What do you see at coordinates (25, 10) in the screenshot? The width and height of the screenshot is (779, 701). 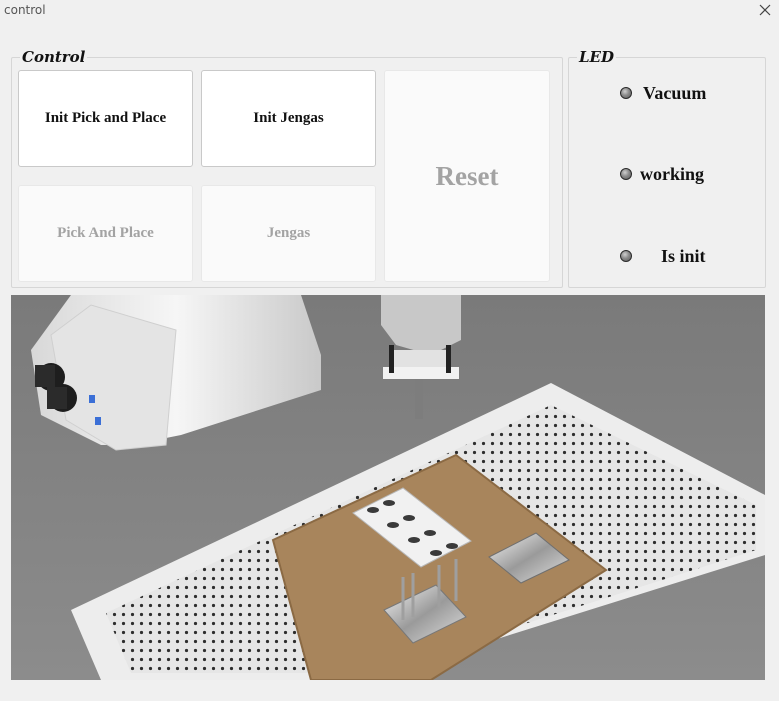 I see `window-title: control` at bounding box center [25, 10].